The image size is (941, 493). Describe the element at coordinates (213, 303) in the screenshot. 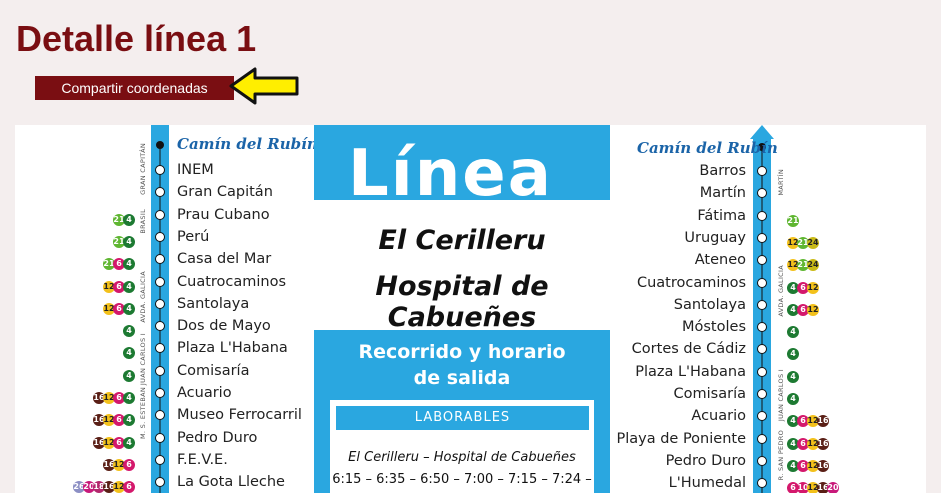

I see `stop-name: Santolaya` at that location.